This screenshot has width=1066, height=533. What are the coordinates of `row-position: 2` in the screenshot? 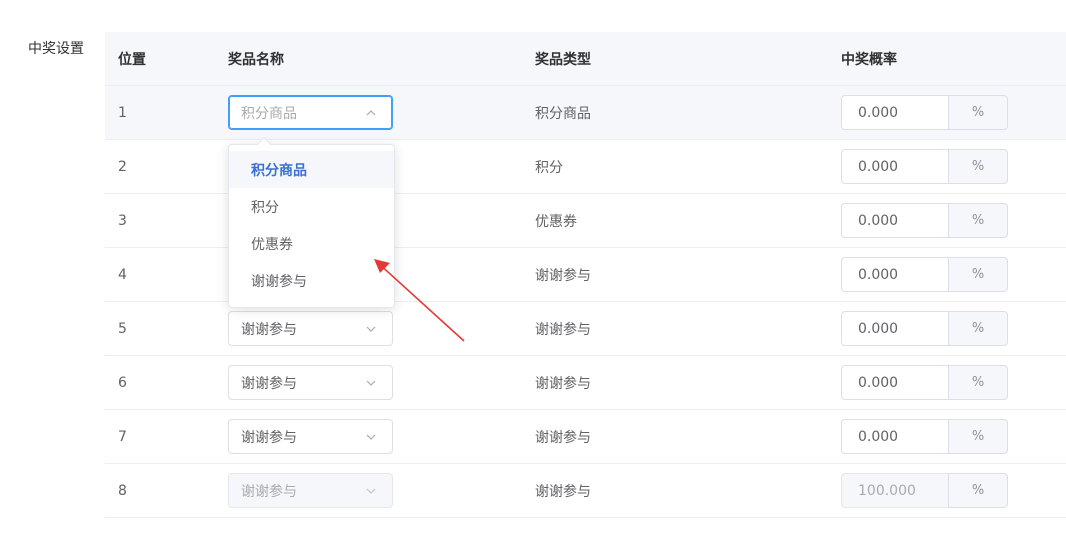 It's located at (122, 166).